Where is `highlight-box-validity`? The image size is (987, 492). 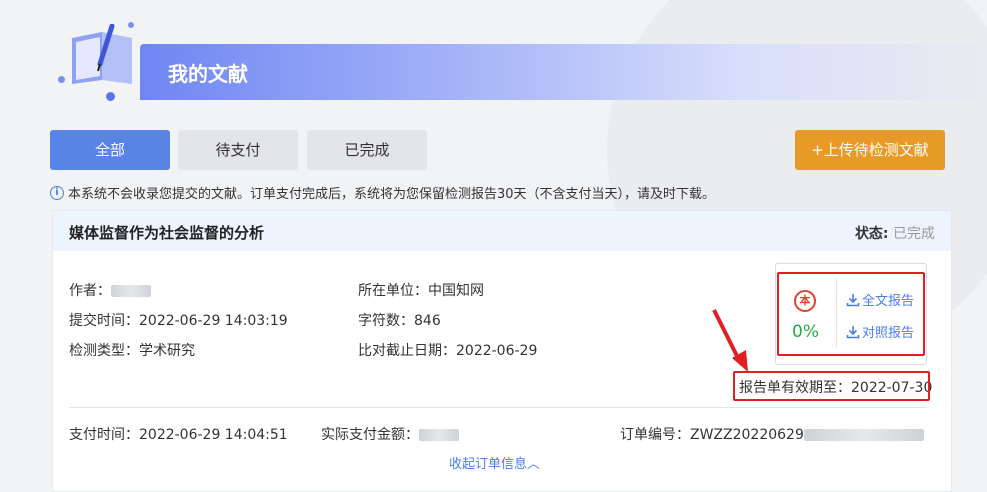
highlight-box-validity is located at coordinates (831, 386).